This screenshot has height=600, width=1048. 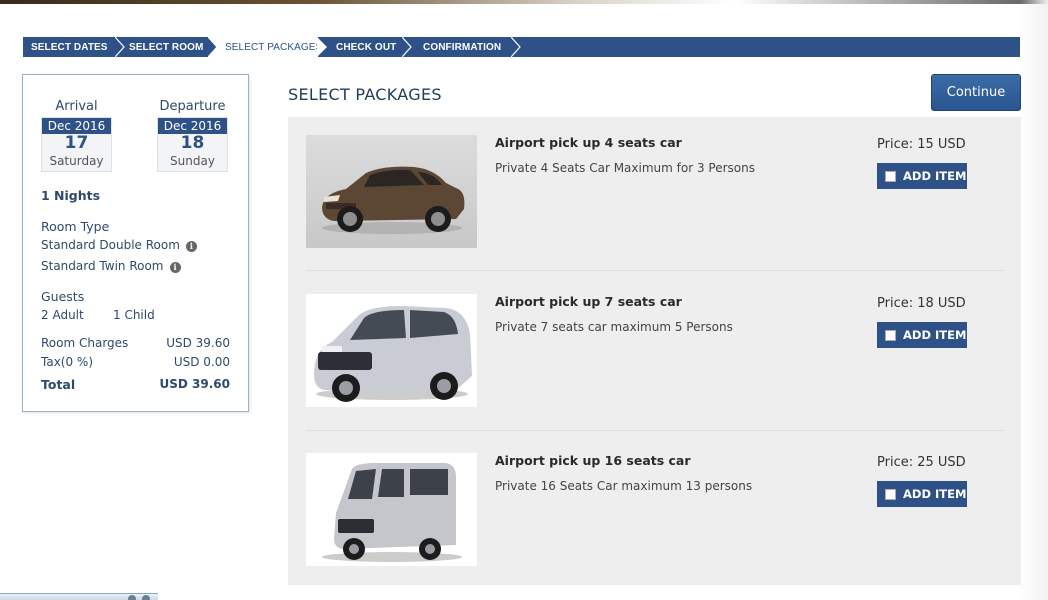 What do you see at coordinates (365, 94) in the screenshot?
I see `page-title: SELECT PACKAGES` at bounding box center [365, 94].